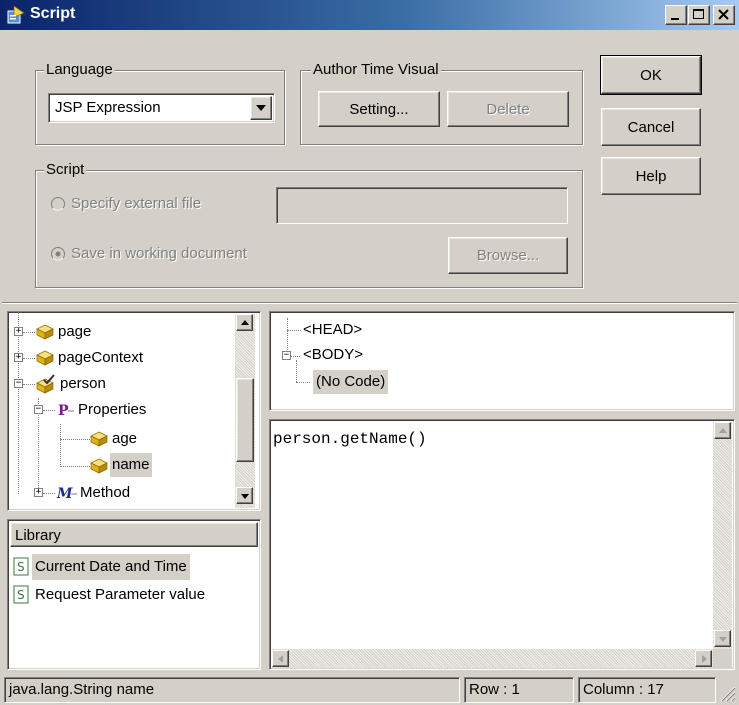 The image size is (739, 705). What do you see at coordinates (422, 205) in the screenshot?
I see `external-file-input` at bounding box center [422, 205].